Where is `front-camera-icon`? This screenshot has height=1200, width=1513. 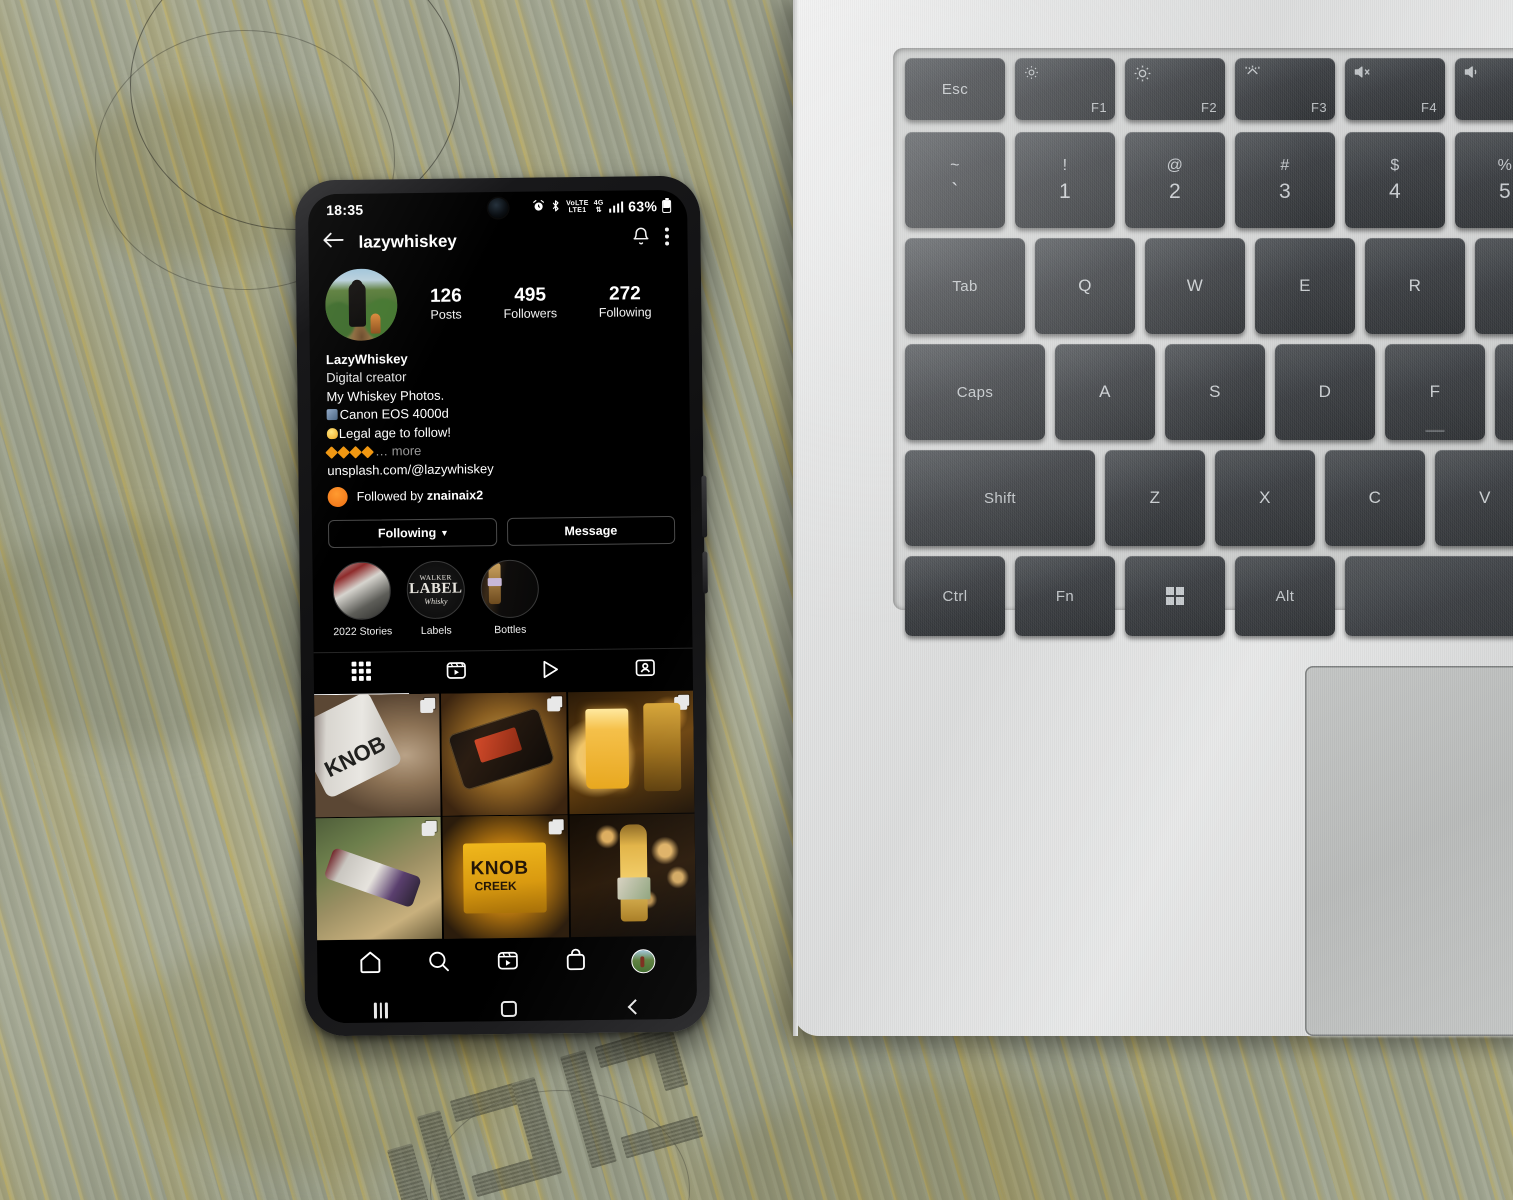
front-camera-icon is located at coordinates (497, 208).